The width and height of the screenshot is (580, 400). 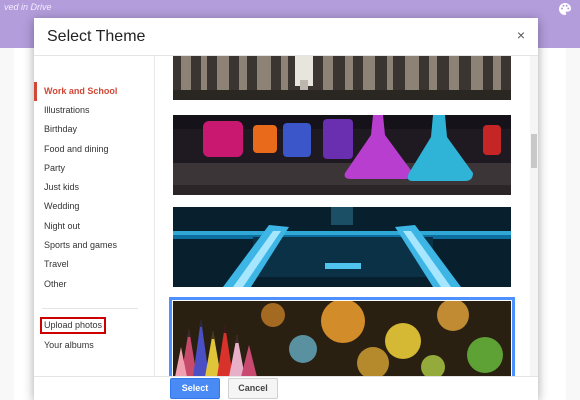 What do you see at coordinates (195, 388) in the screenshot?
I see `select-button: Select` at bounding box center [195, 388].